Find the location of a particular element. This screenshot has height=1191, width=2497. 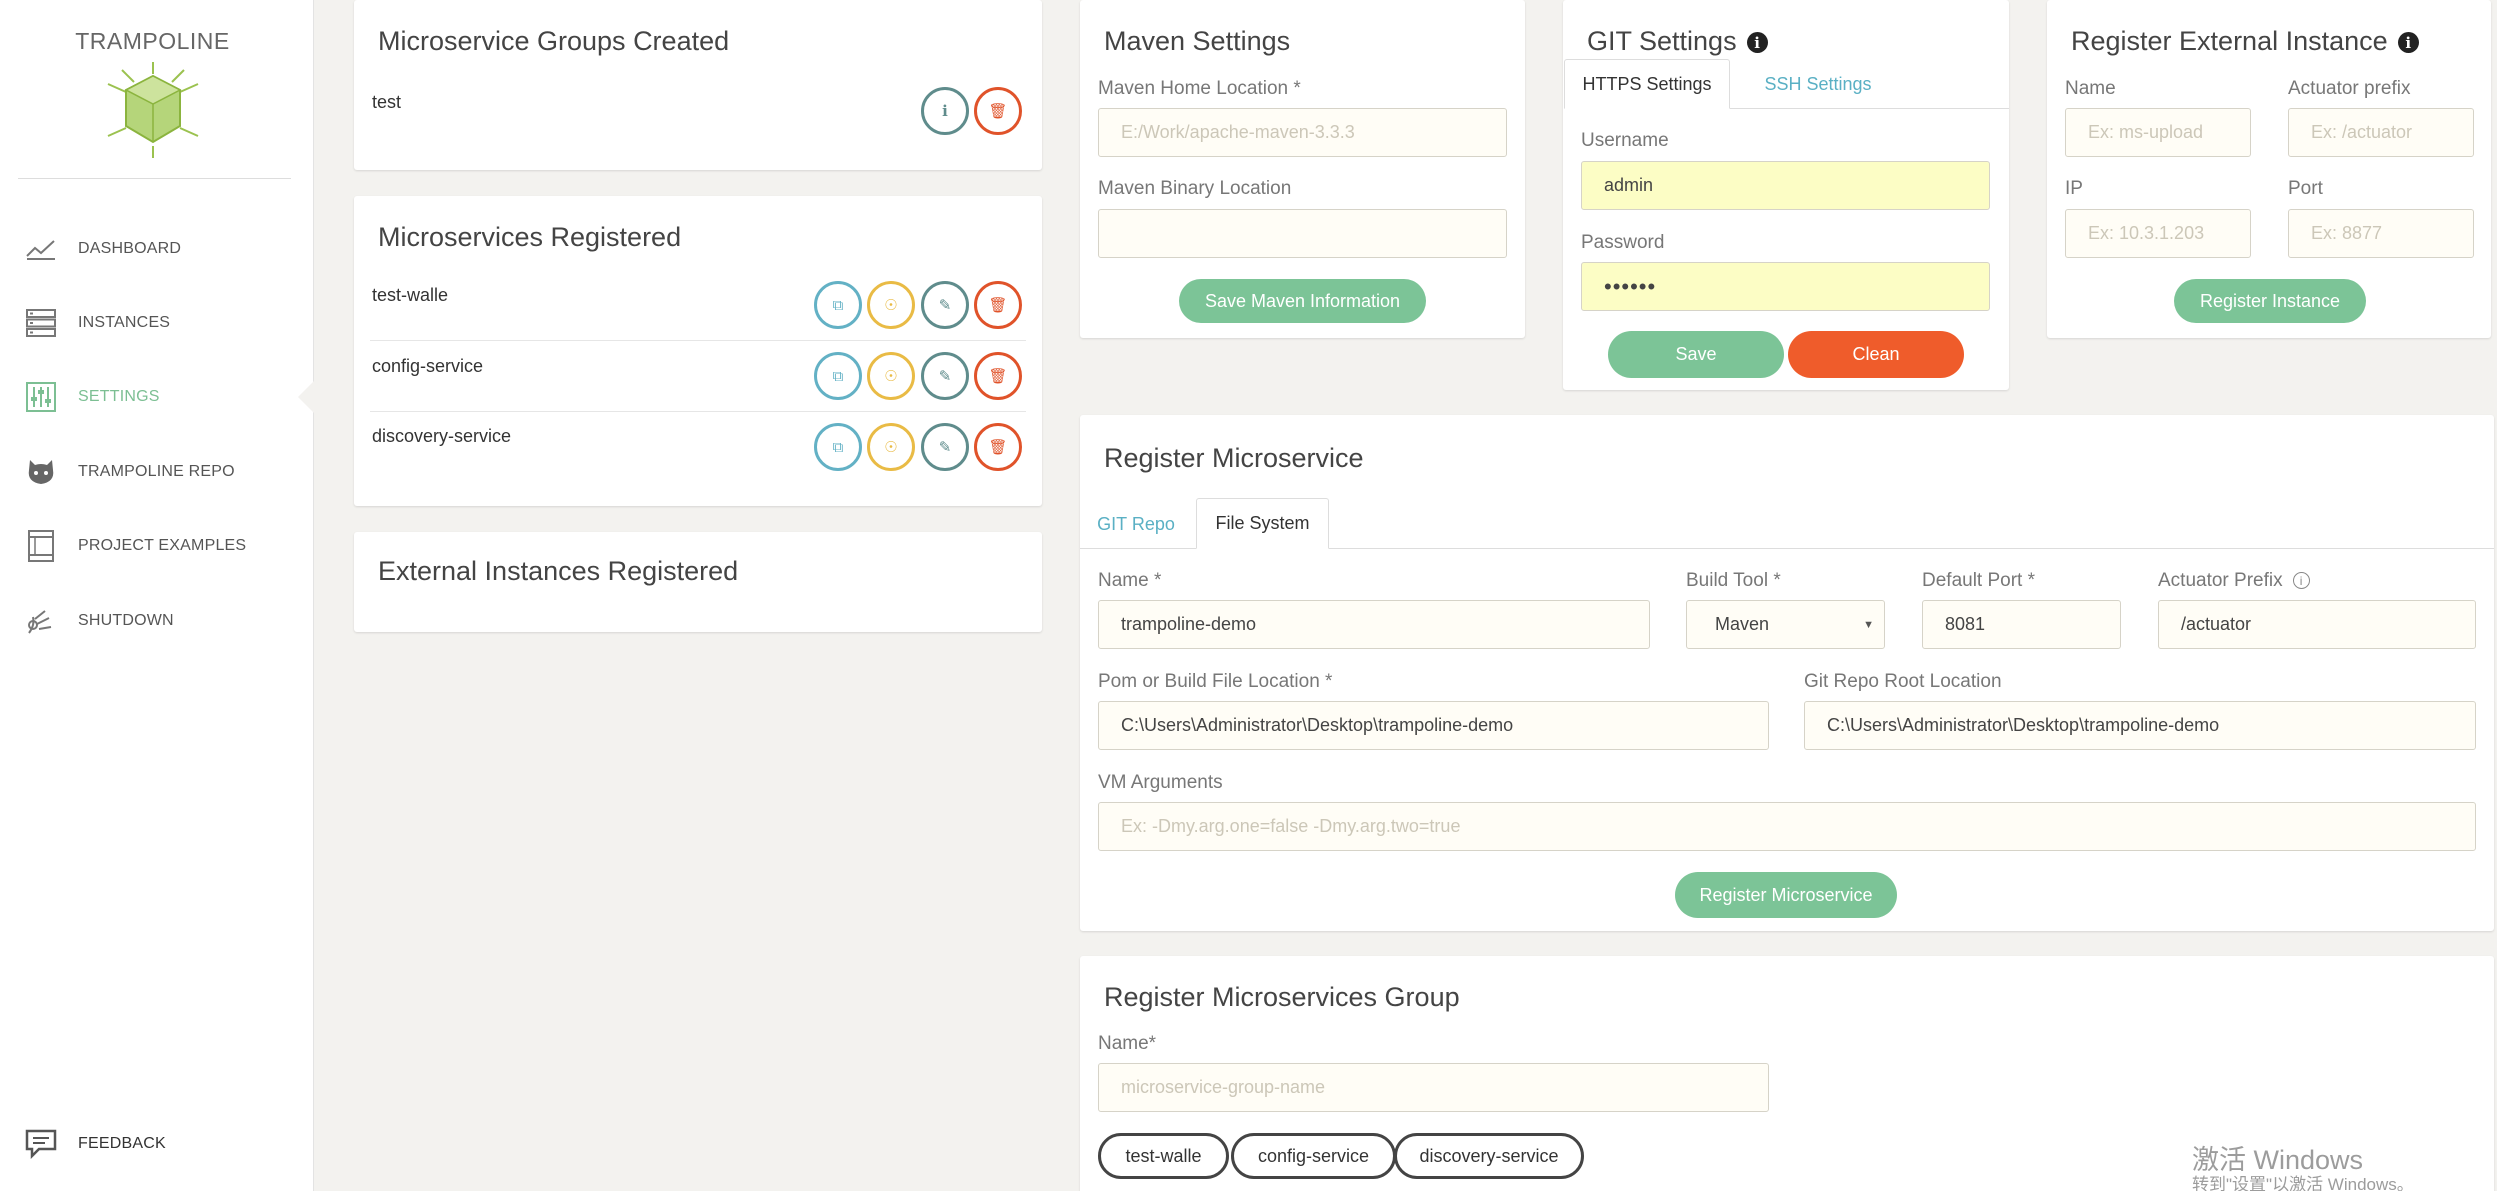

nav-label: PROJECT EXAMPLES is located at coordinates (162, 545).